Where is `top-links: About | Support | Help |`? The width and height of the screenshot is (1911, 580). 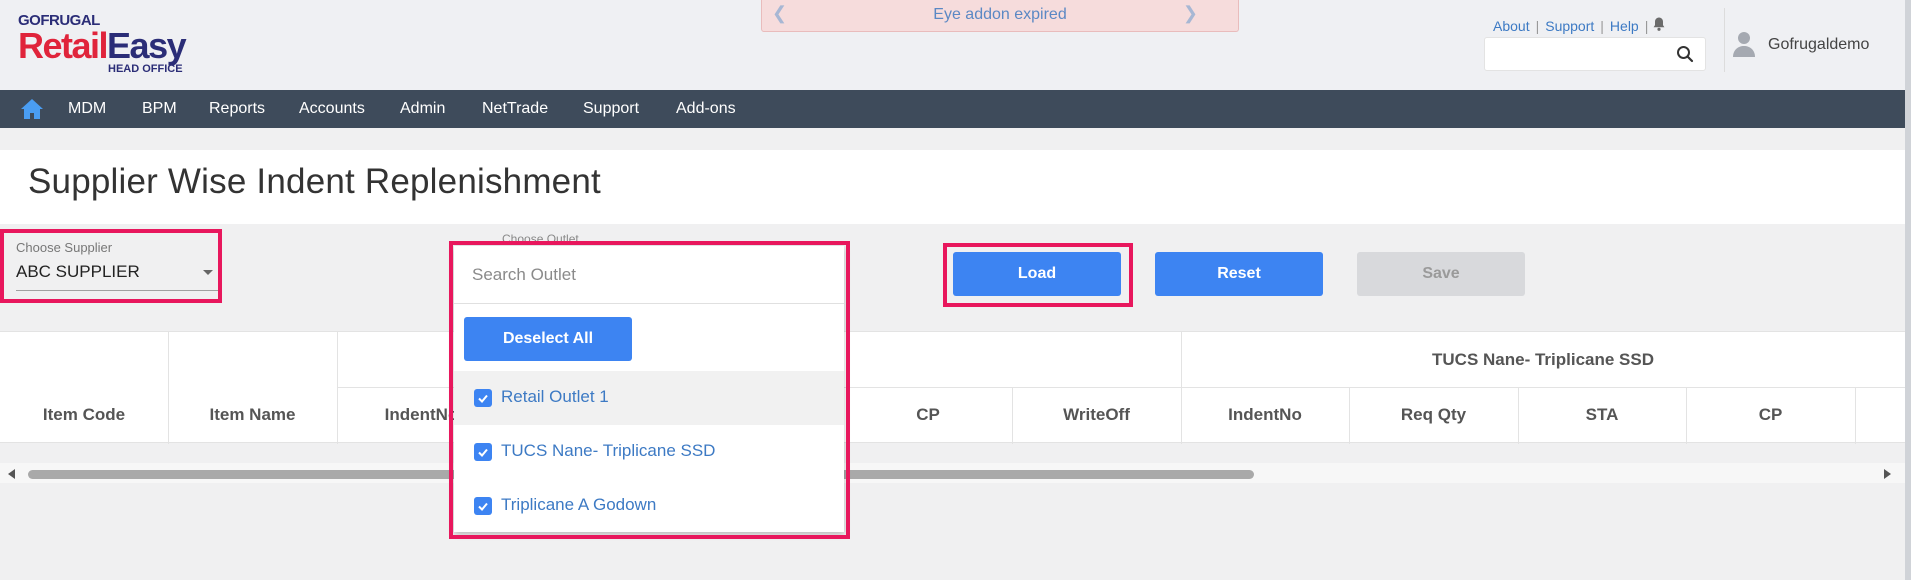
top-links: About | Support | Help | is located at coordinates (1573, 26).